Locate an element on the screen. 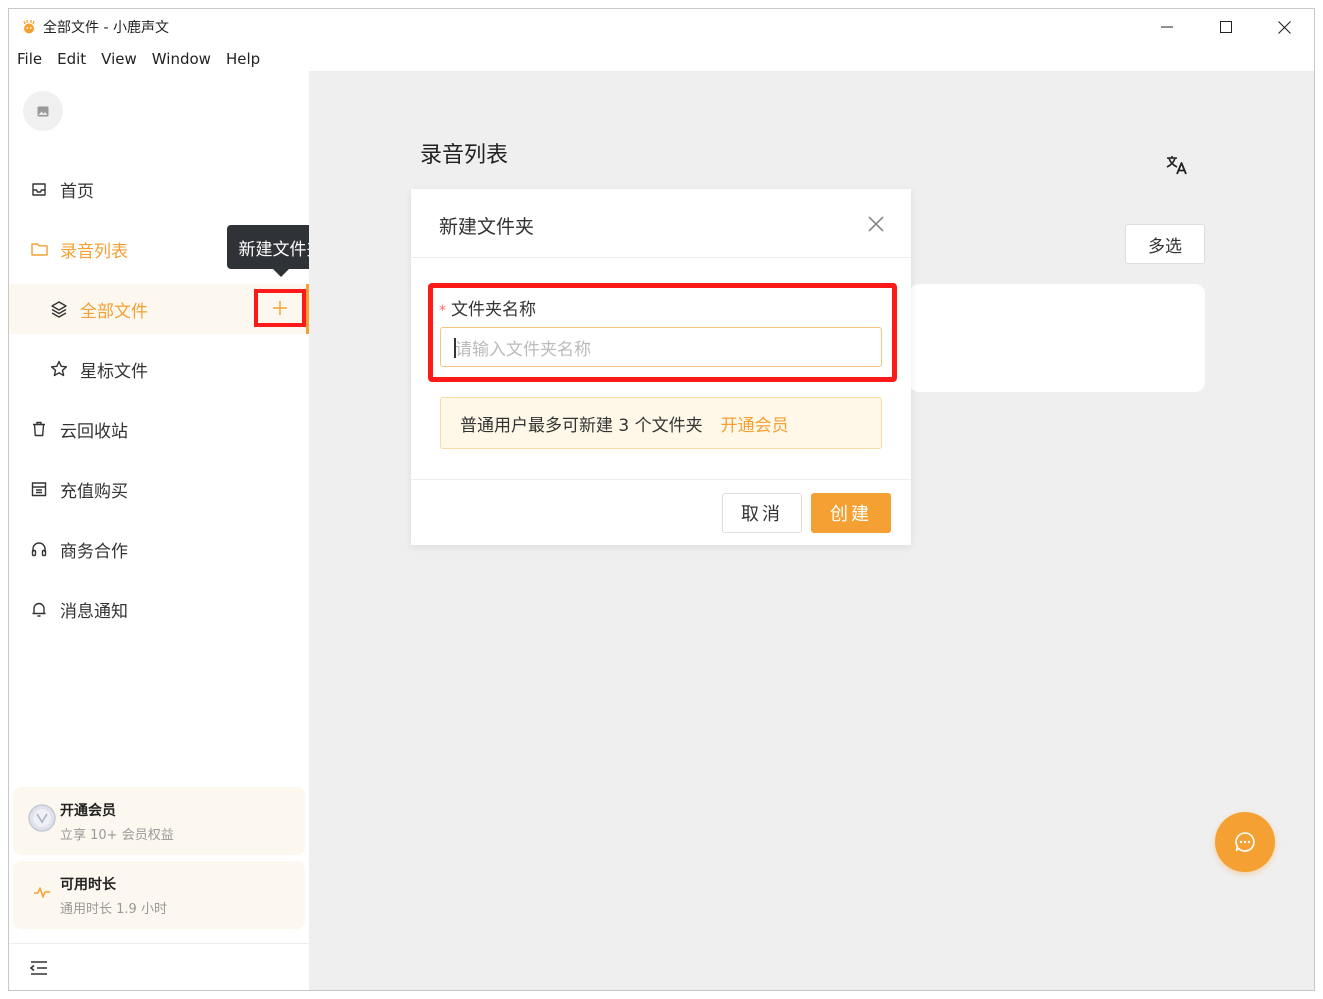 Image resolution: width=1323 pixels, height=999 pixels. sidebar-divider is located at coordinates (159, 943).